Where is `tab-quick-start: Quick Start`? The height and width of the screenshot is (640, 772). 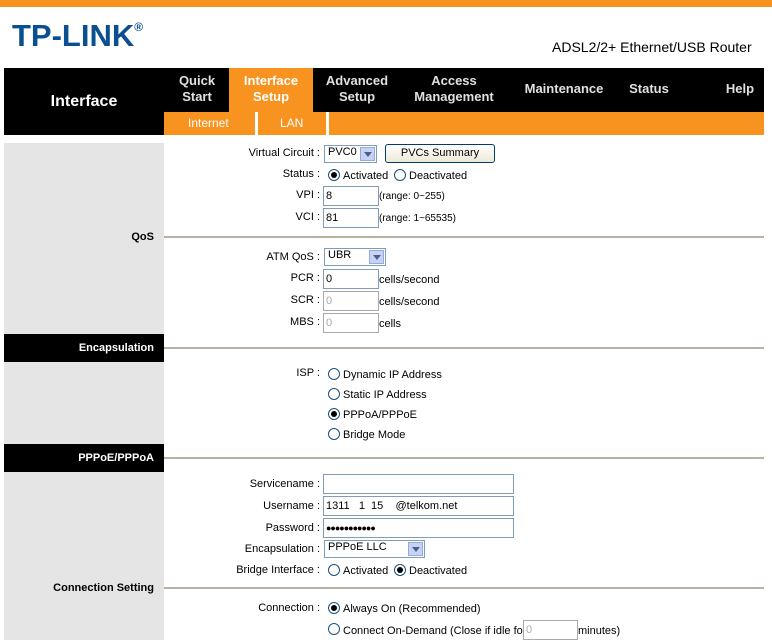 tab-quick-start: Quick Start is located at coordinates (197, 89).